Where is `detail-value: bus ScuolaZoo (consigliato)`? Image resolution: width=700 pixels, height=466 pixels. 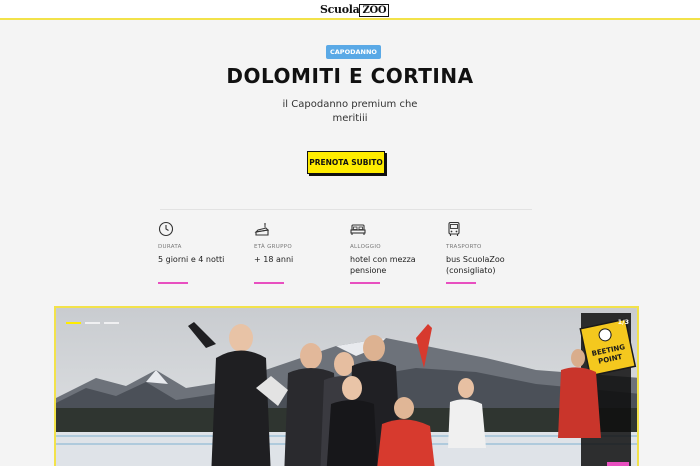
detail-value: bus ScuolaZoo (consigliato) is located at coordinates (475, 265).